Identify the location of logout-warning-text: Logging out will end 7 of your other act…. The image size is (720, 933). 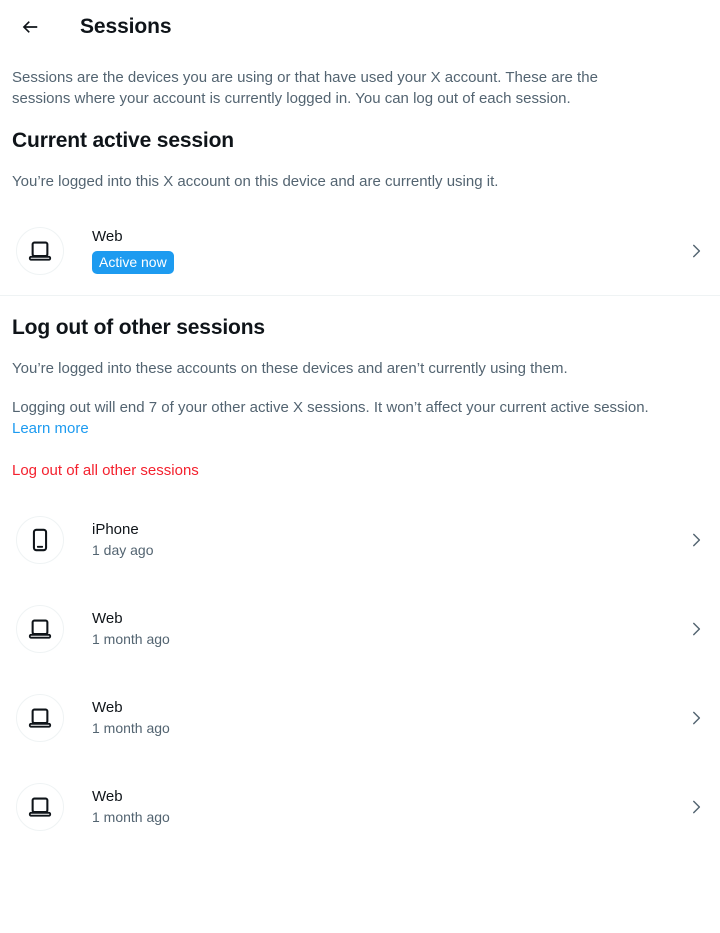
(336, 409).